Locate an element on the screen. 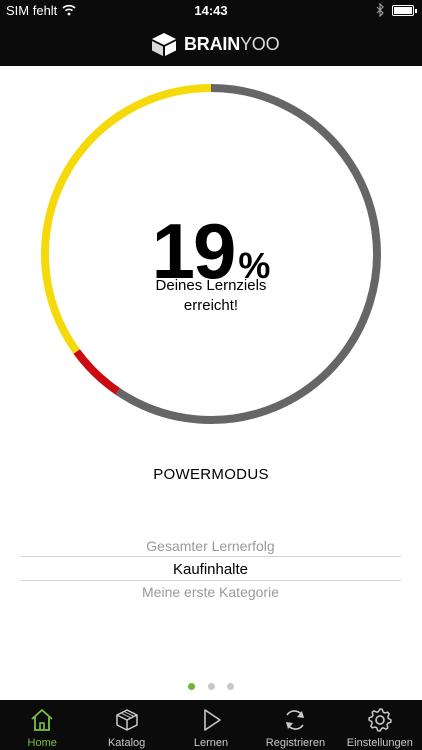  play-icon is located at coordinates (212, 720).